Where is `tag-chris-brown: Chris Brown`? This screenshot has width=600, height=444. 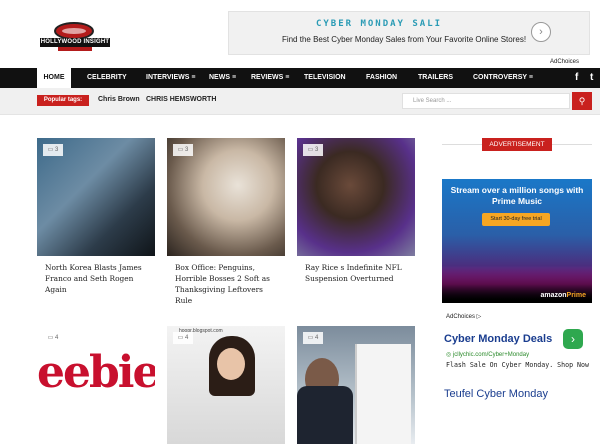
tag-chris-brown: Chris Brown is located at coordinates (119, 99).